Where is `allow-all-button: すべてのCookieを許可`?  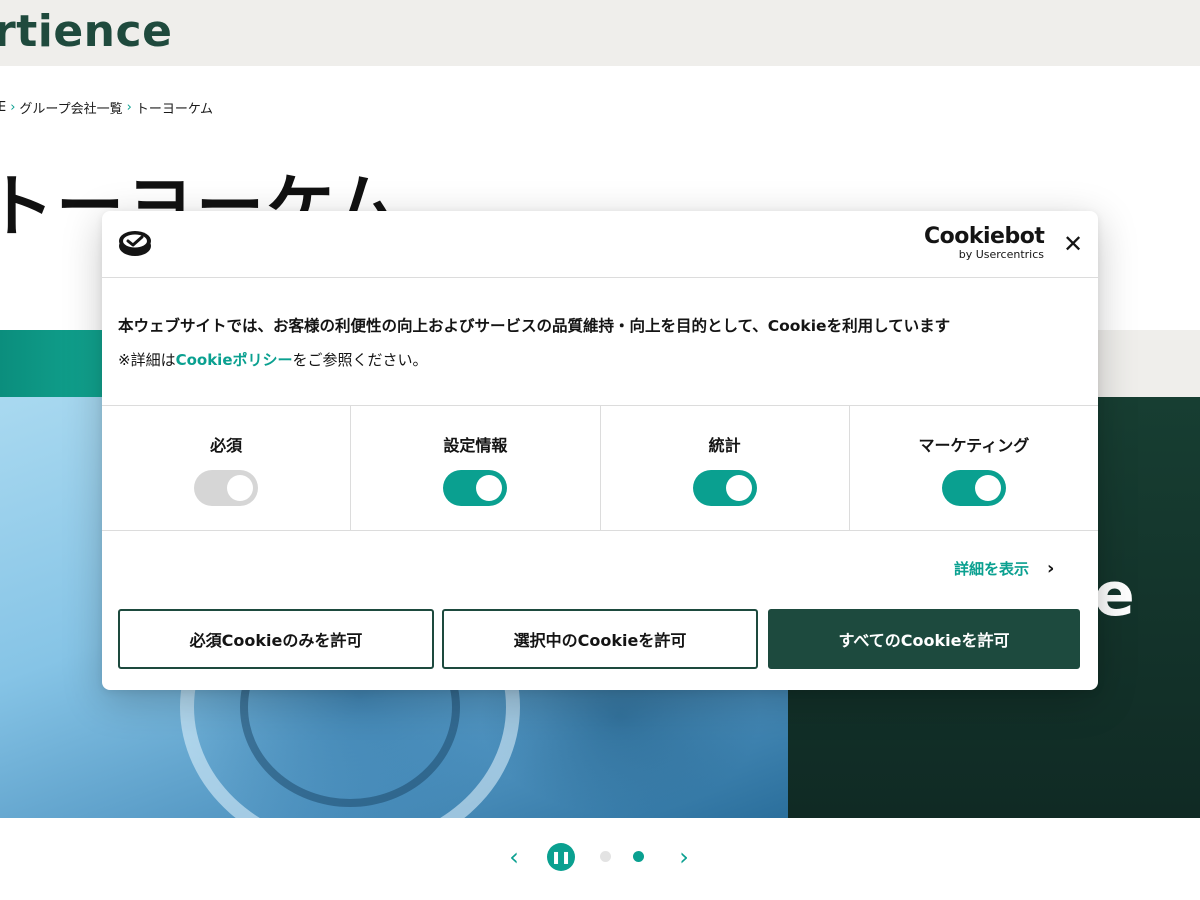 allow-all-button: すべてのCookieを許可 is located at coordinates (924, 639).